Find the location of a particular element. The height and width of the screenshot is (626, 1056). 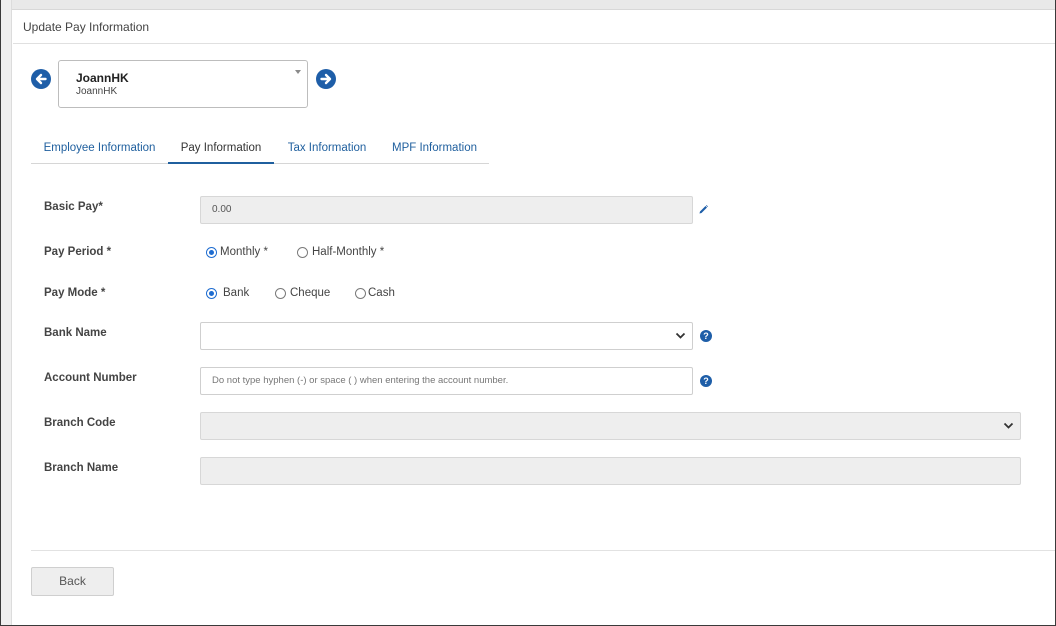

bank-name-help-icon: ? is located at coordinates (706, 336).